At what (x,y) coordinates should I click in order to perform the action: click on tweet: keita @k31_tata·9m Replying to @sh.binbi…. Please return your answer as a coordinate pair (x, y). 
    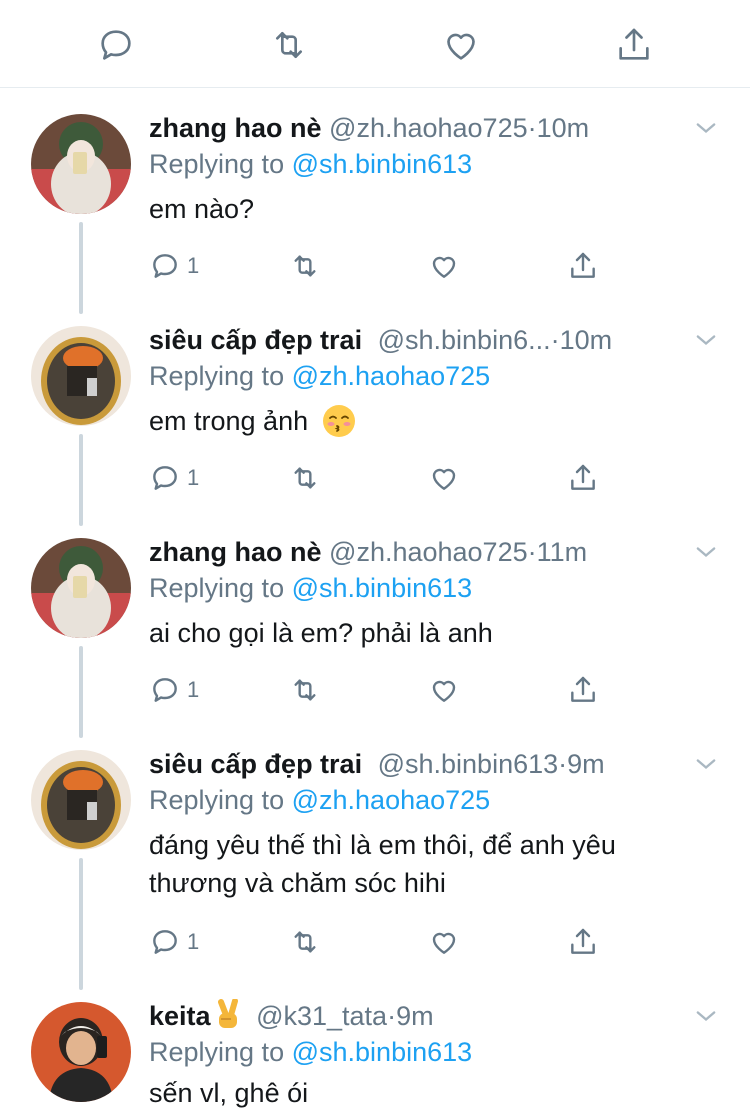
    Looking at the image, I should click on (375, 1052).